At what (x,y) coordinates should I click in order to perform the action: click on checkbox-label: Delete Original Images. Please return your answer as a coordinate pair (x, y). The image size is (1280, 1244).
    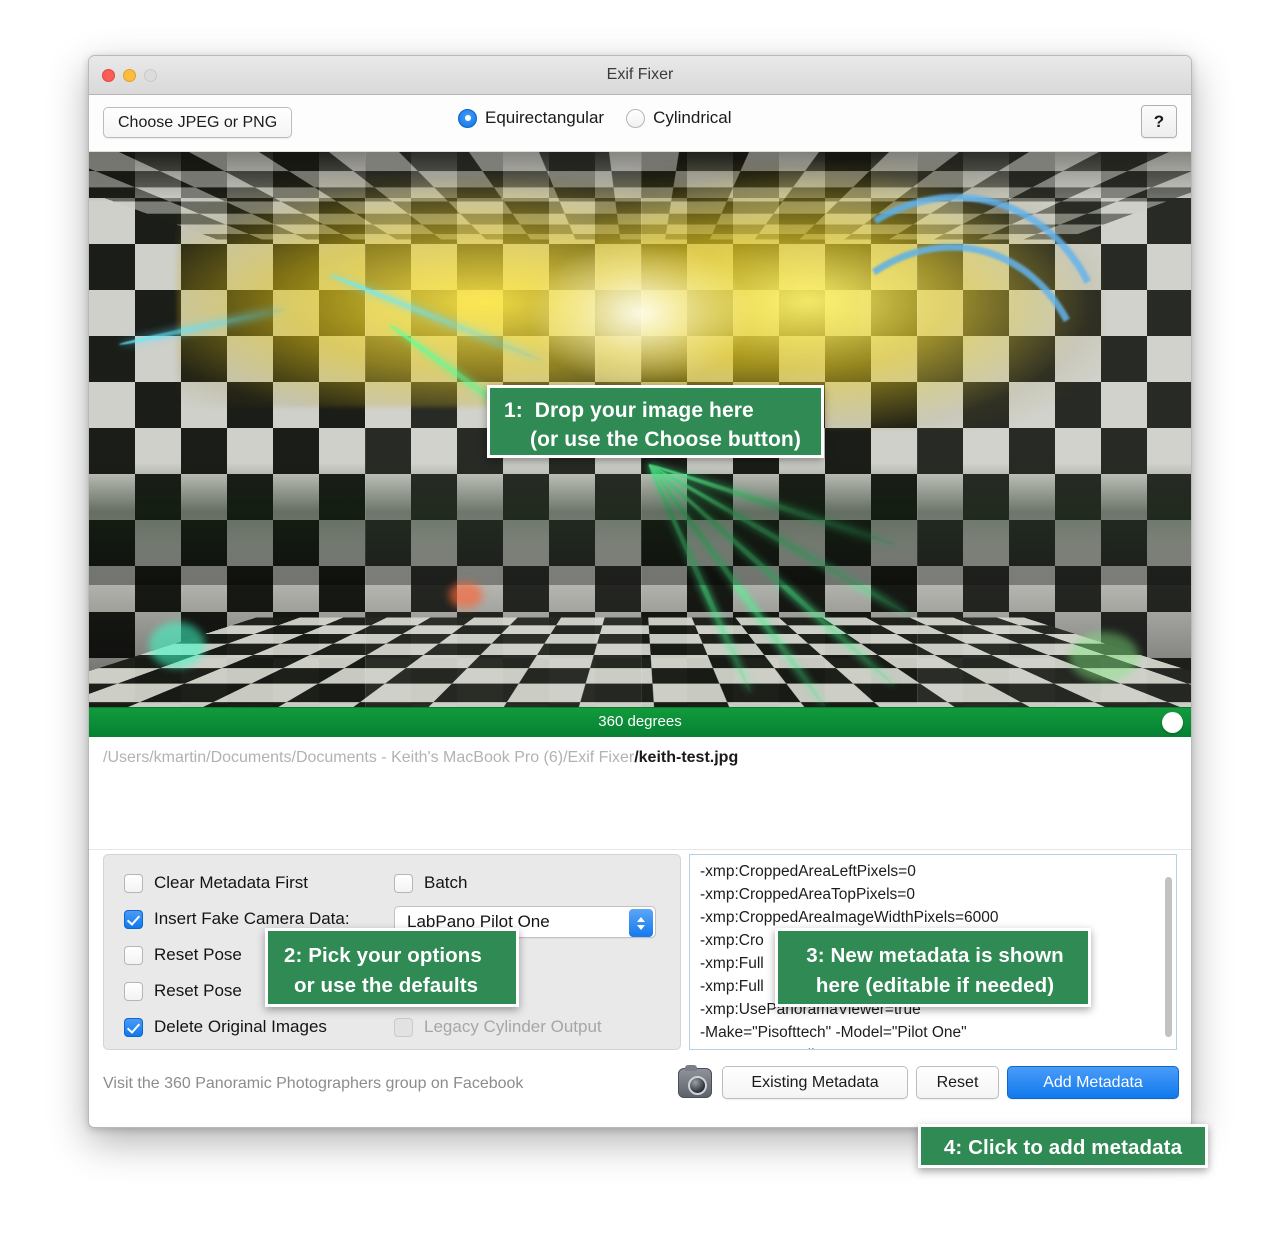
    Looking at the image, I should click on (240, 1026).